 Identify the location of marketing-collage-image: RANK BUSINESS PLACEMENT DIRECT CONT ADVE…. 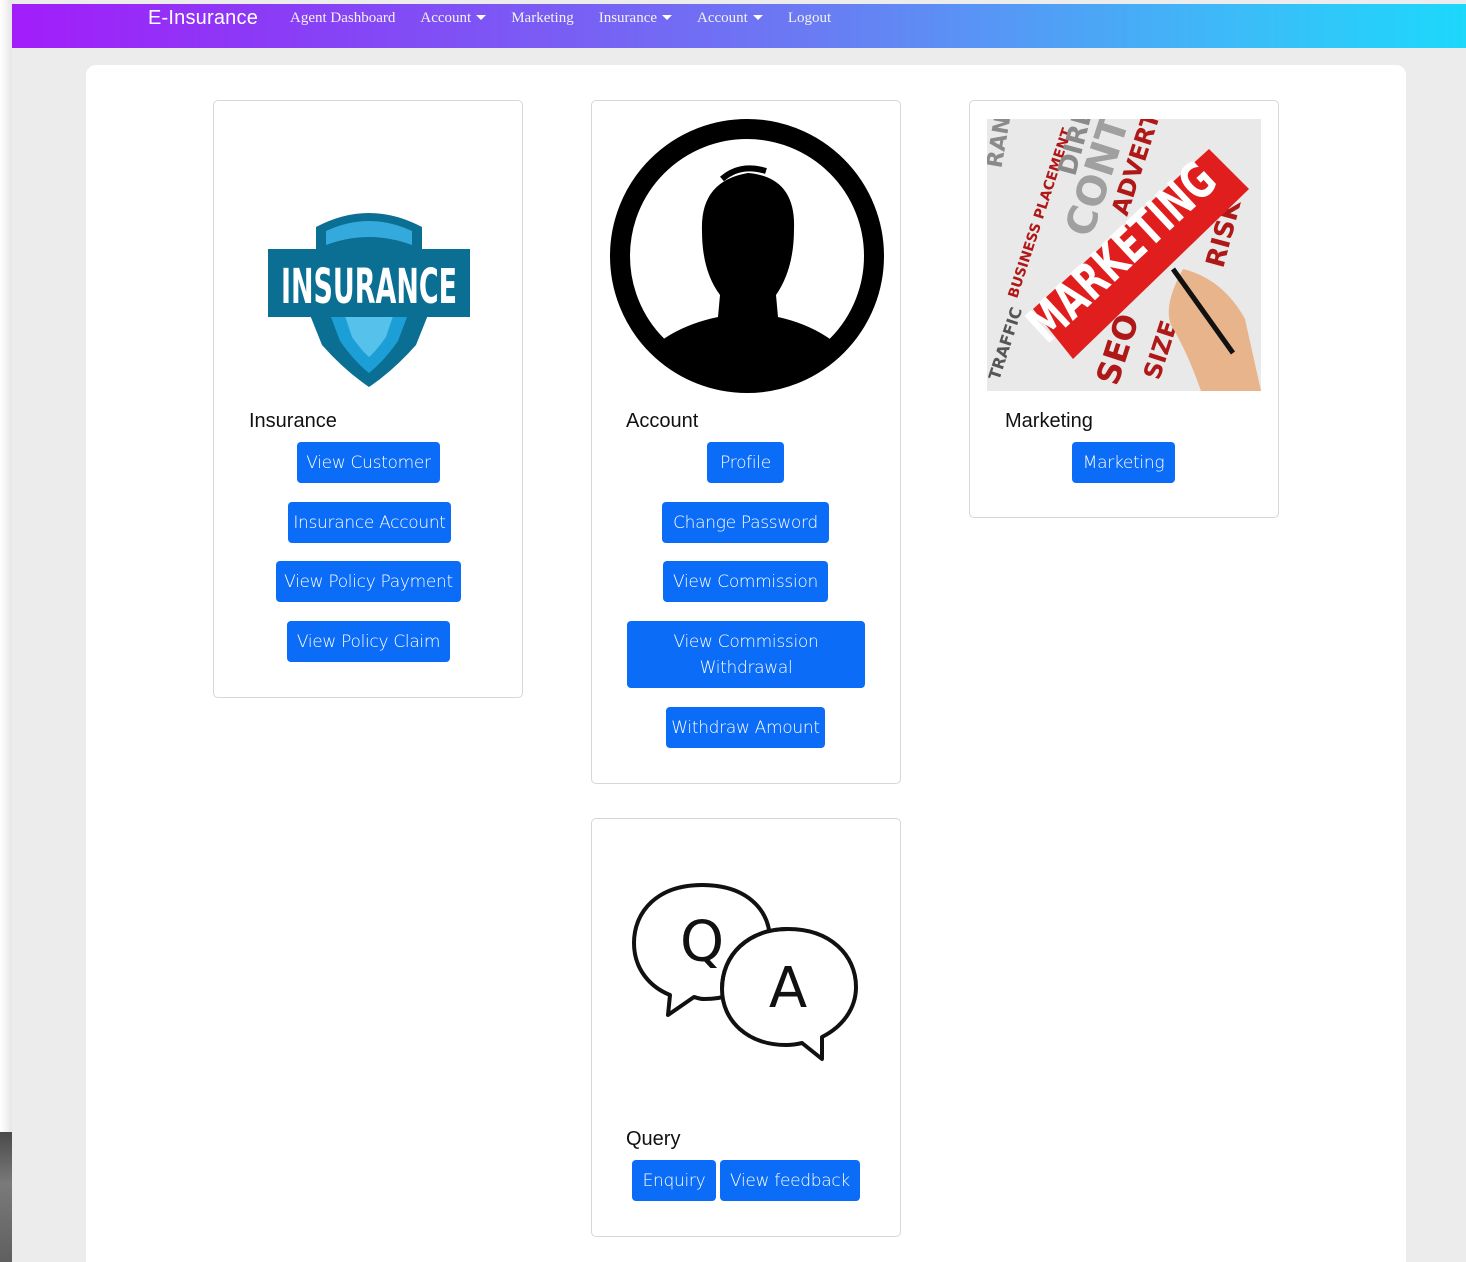
(1124, 255).